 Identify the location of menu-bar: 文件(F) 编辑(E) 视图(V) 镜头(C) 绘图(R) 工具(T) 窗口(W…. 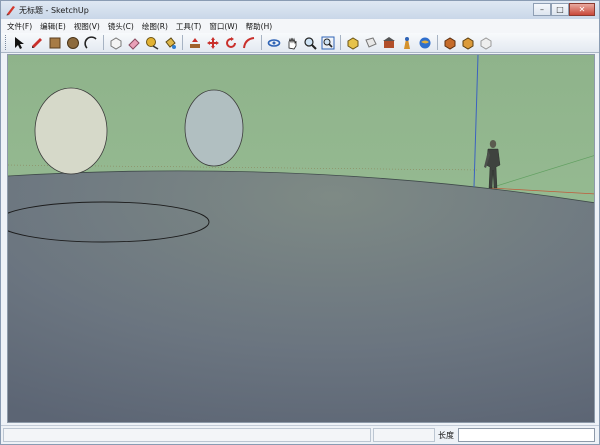
(300, 26).